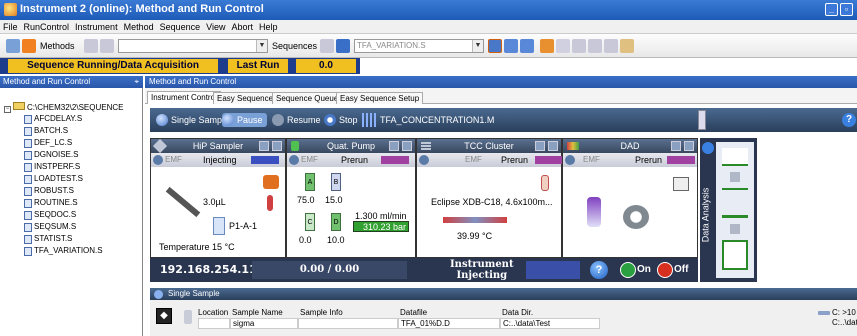 This screenshot has width=857, height=336. Describe the element at coordinates (63, 252) in the screenshot. I see `tree-file-item: TFA_VARIATION.S` at that location.